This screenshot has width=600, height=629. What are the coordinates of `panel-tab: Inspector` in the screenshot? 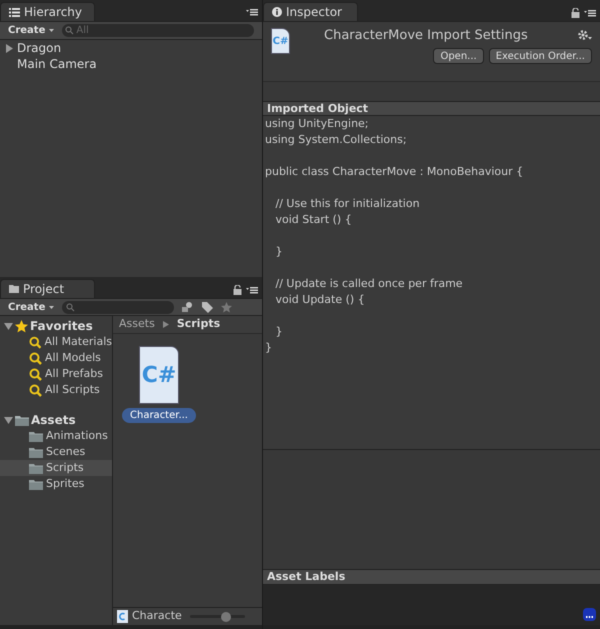 It's located at (310, 11).